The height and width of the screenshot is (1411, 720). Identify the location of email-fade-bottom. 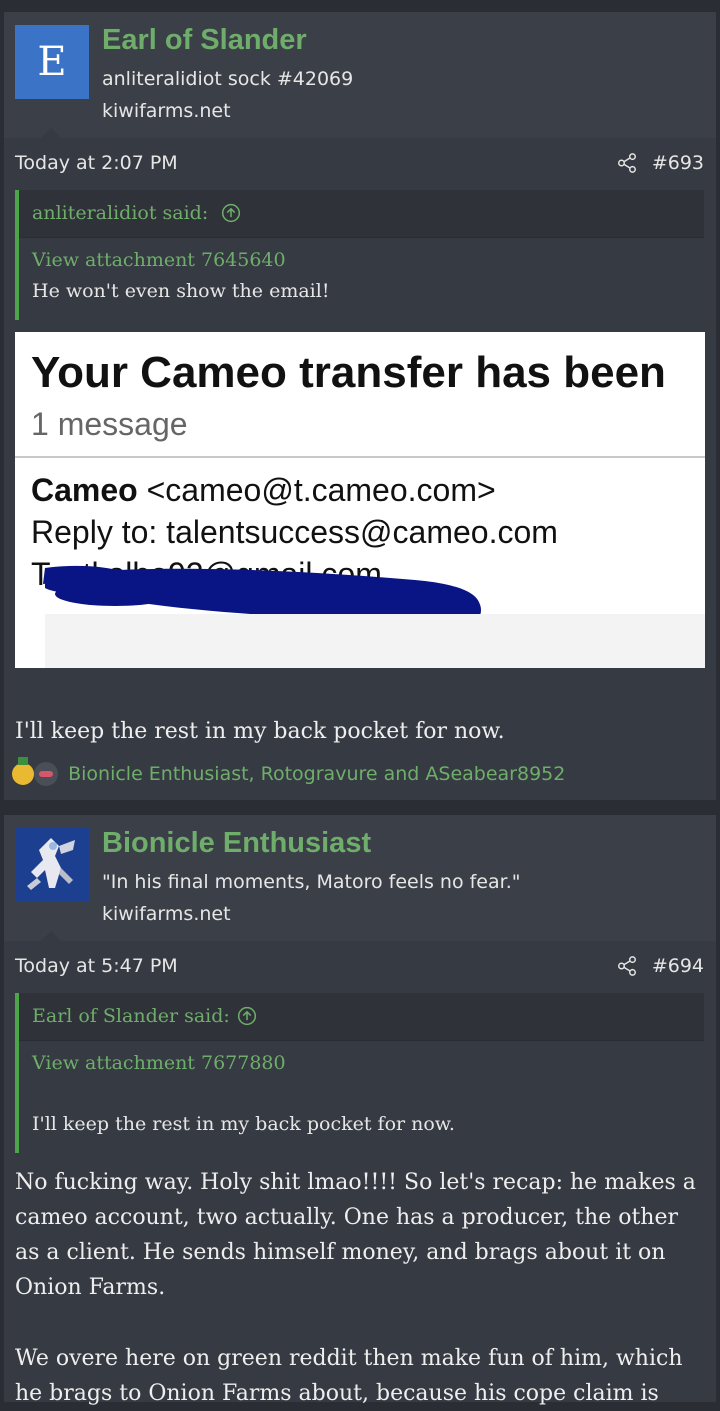
(375, 641).